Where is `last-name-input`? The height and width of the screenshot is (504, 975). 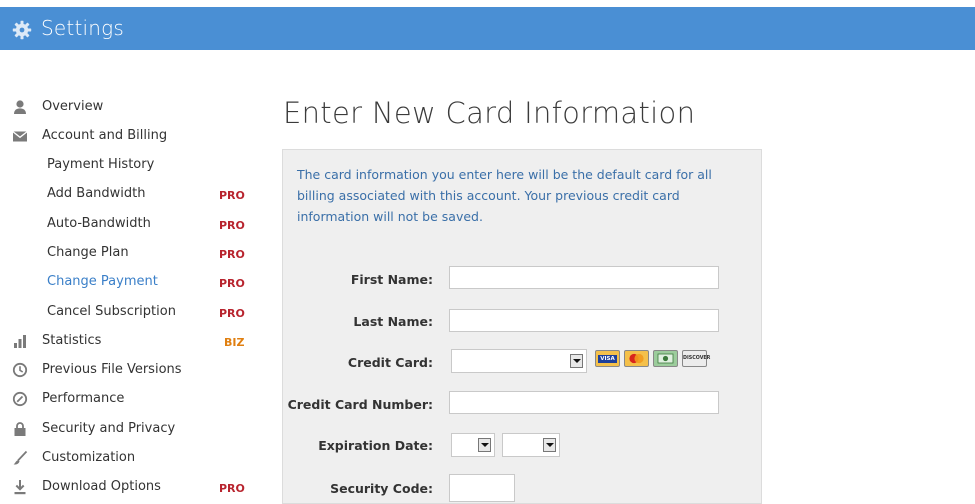
last-name-input is located at coordinates (584, 320).